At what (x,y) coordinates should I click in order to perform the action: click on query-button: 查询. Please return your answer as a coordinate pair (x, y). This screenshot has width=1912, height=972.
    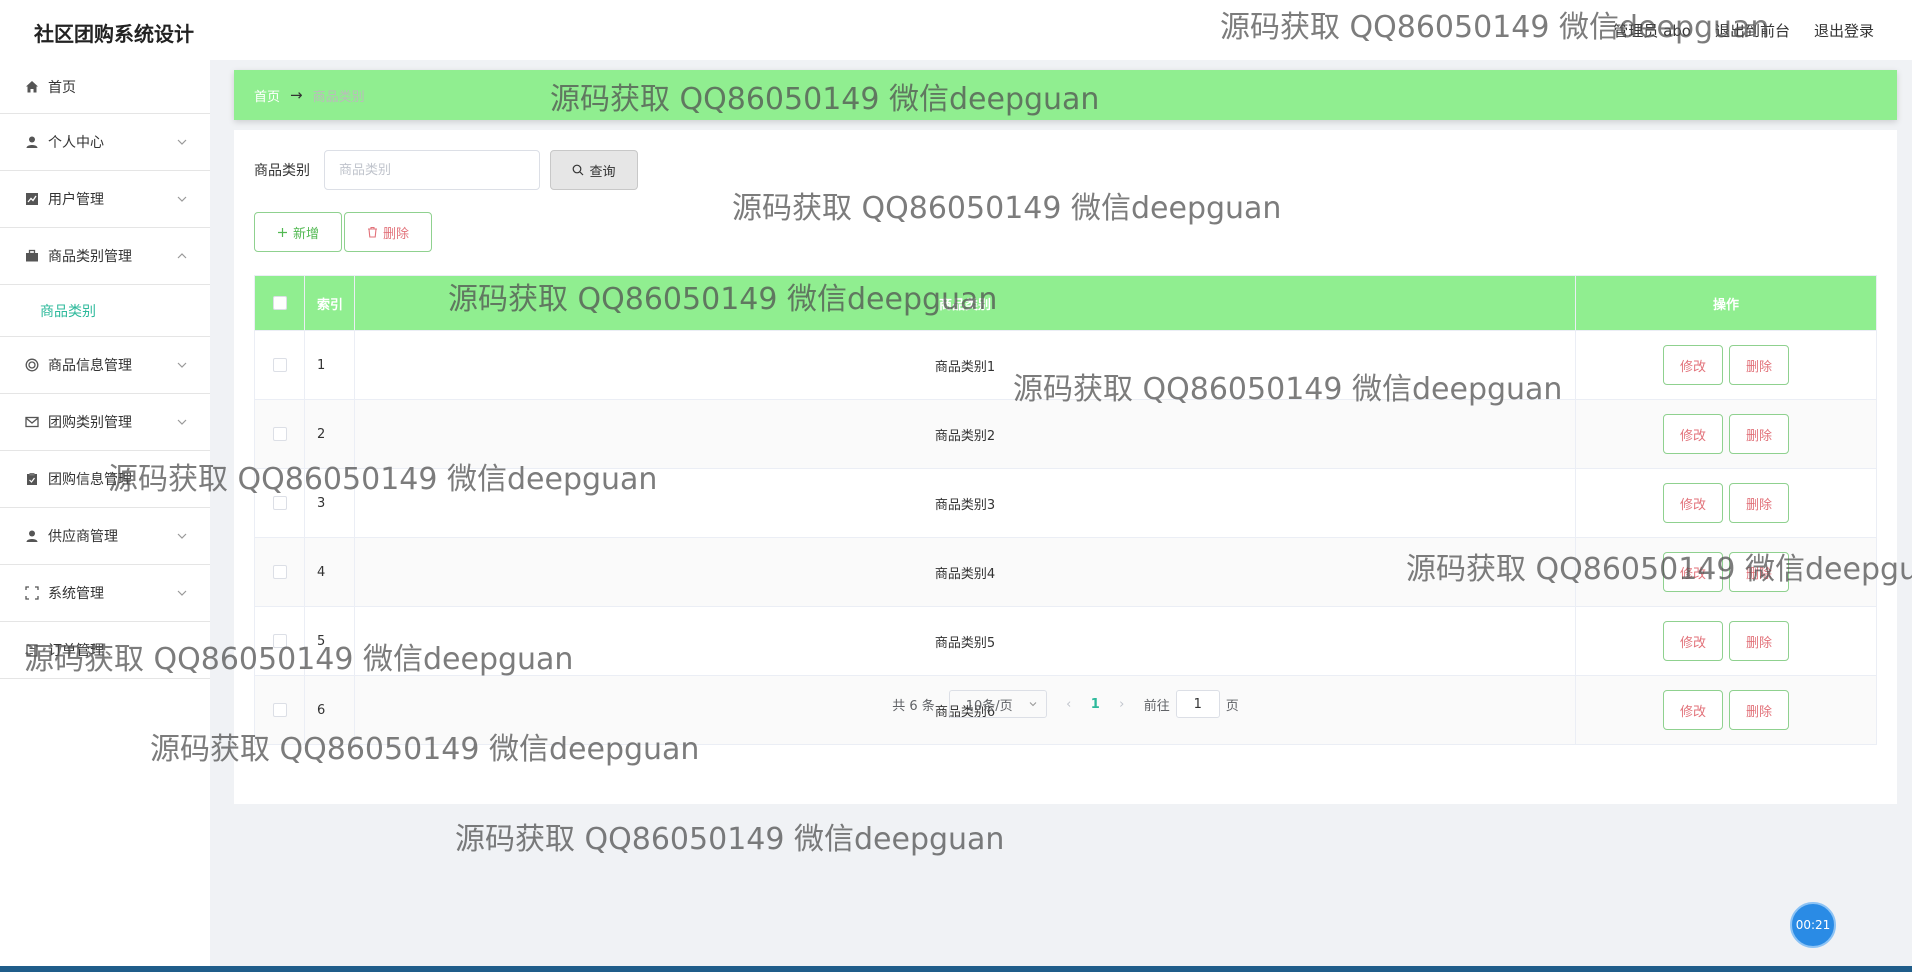
    Looking at the image, I should click on (594, 170).